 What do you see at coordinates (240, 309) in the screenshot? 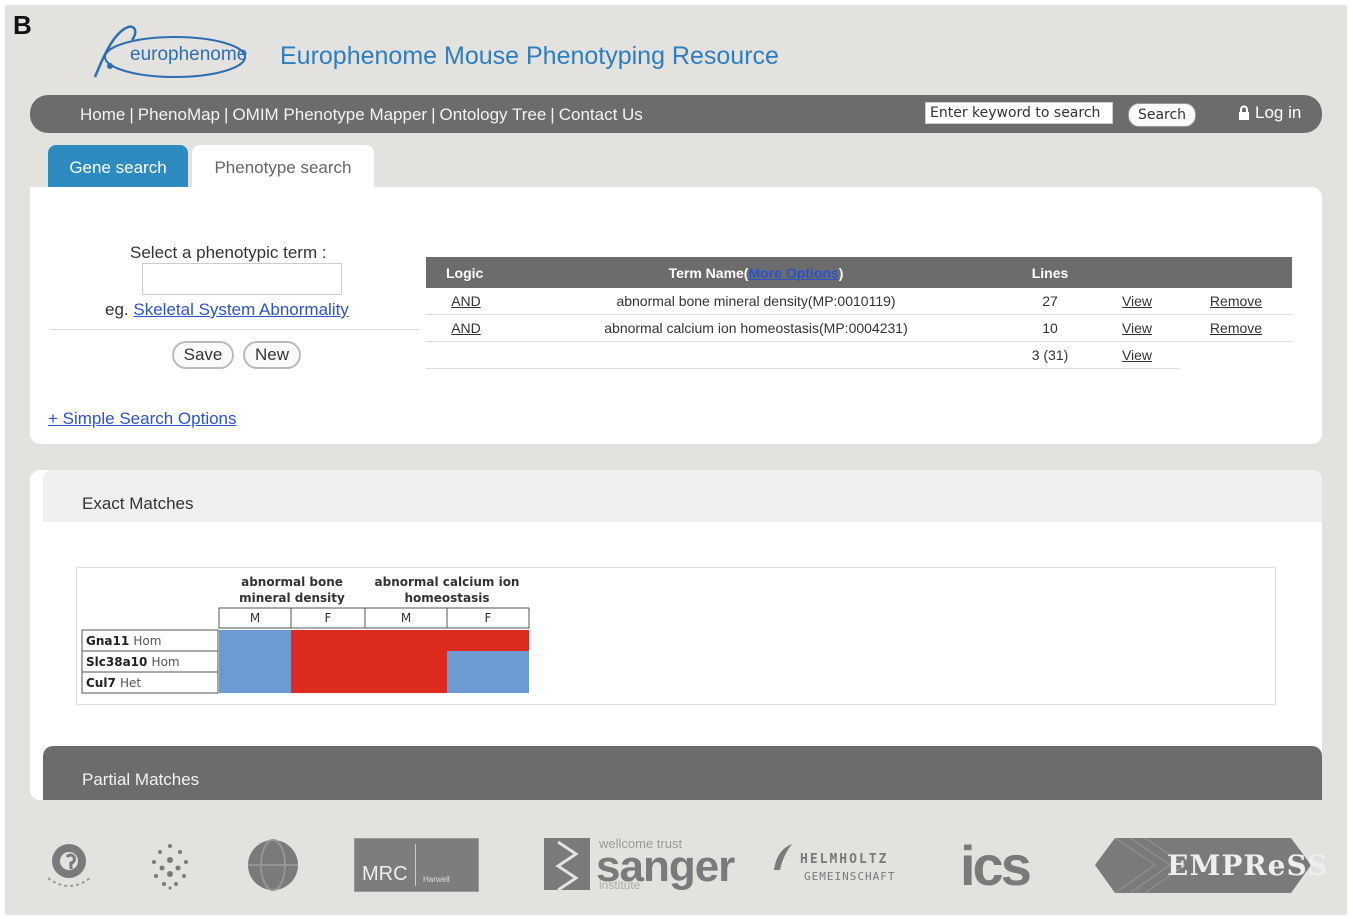
I see `example-term-link: Skeletal System Abnormality` at bounding box center [240, 309].